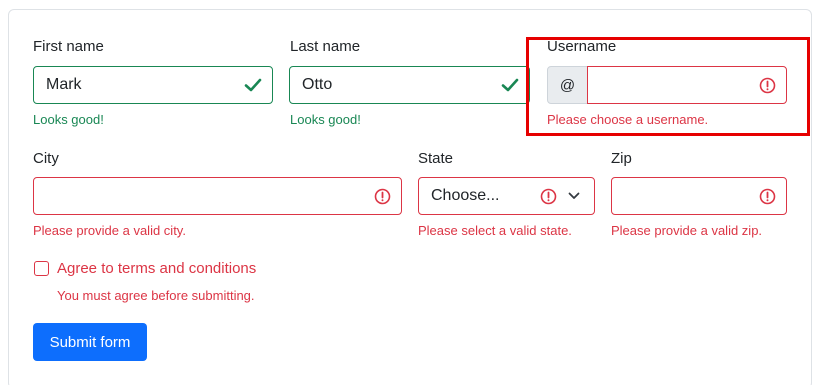  Describe the element at coordinates (156, 295) in the screenshot. I see `terms-feedback: You must agree before submitting.` at that location.